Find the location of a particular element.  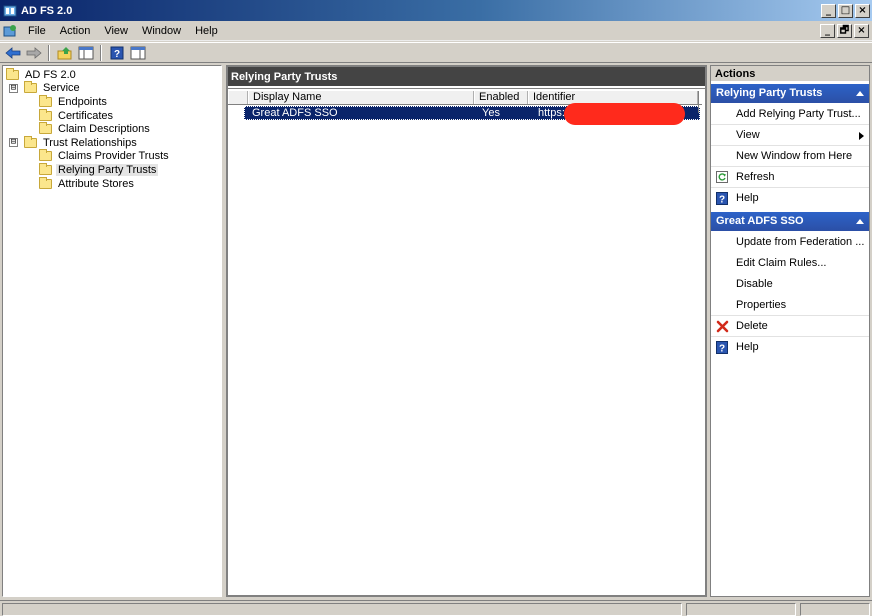

window-title-bar: AD FS 2.0 _ □ × is located at coordinates (436, 10).